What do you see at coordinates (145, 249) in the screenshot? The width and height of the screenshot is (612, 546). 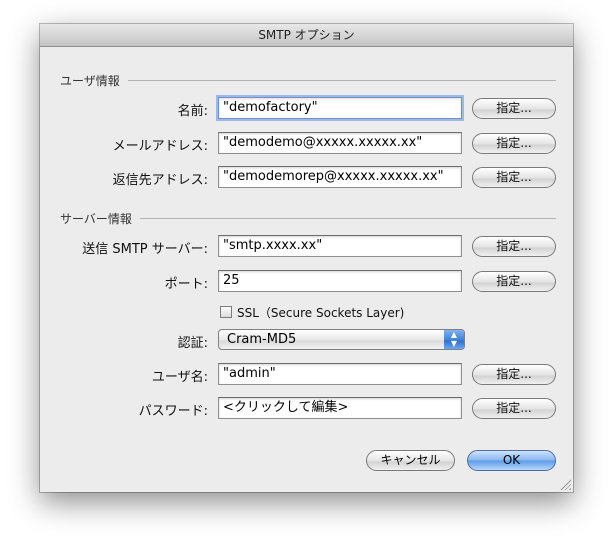 I see `smtp-server-label: 送信 SMTP サーバー:` at bounding box center [145, 249].